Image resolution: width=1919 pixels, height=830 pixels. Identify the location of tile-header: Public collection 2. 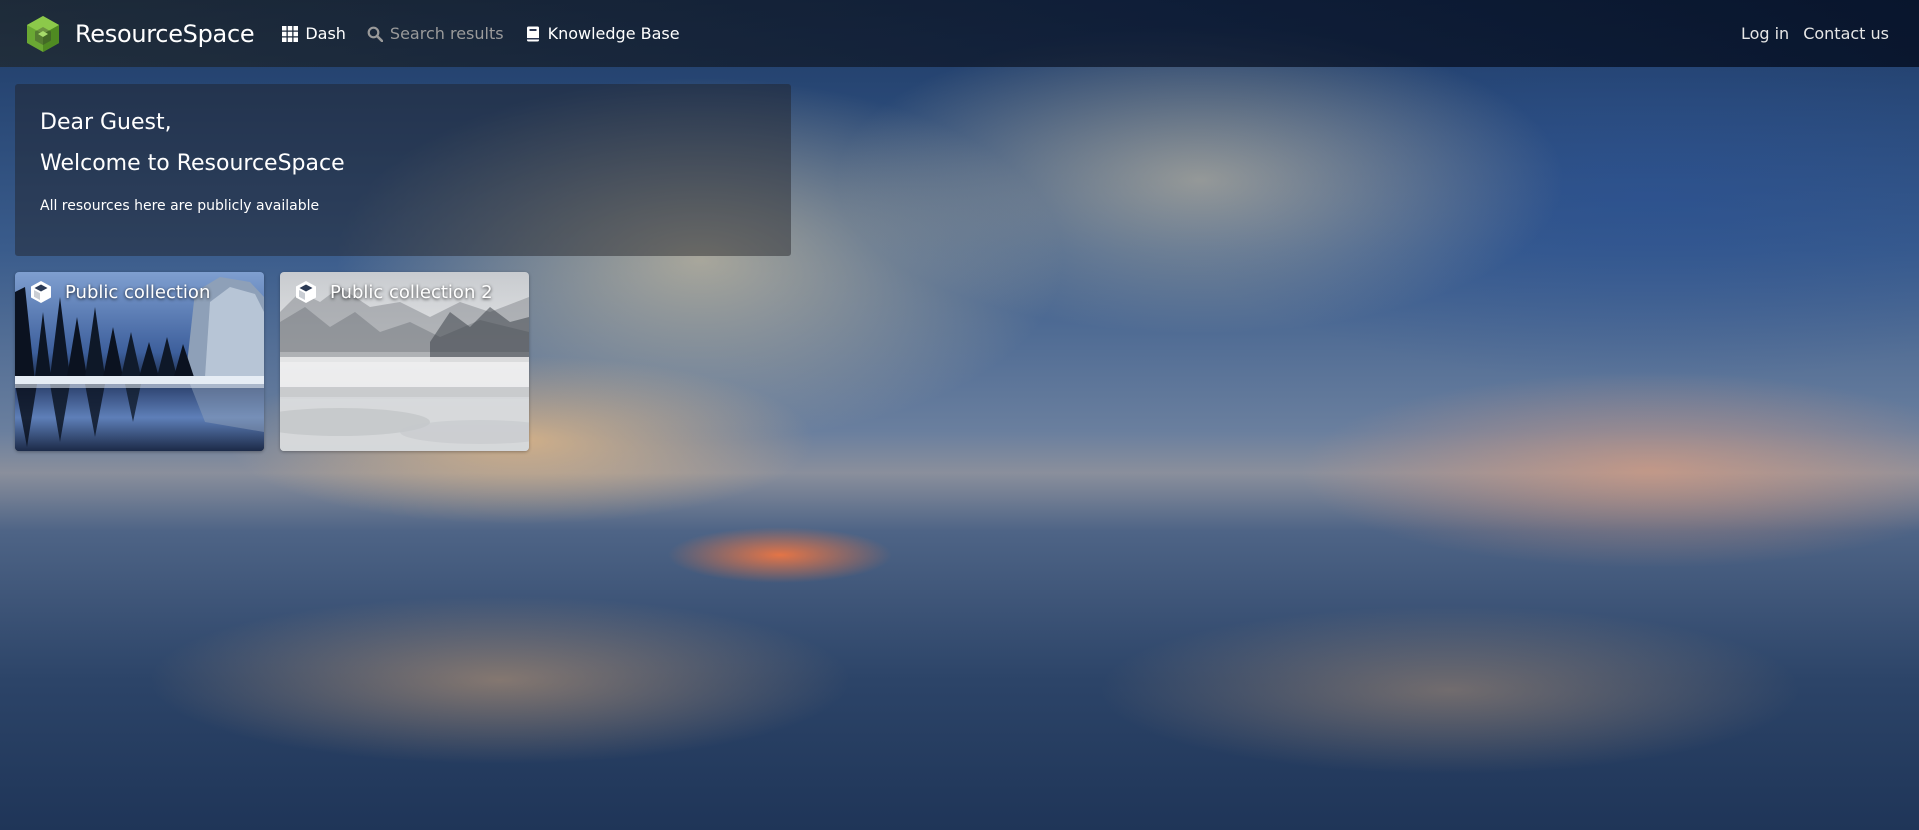
(393, 292).